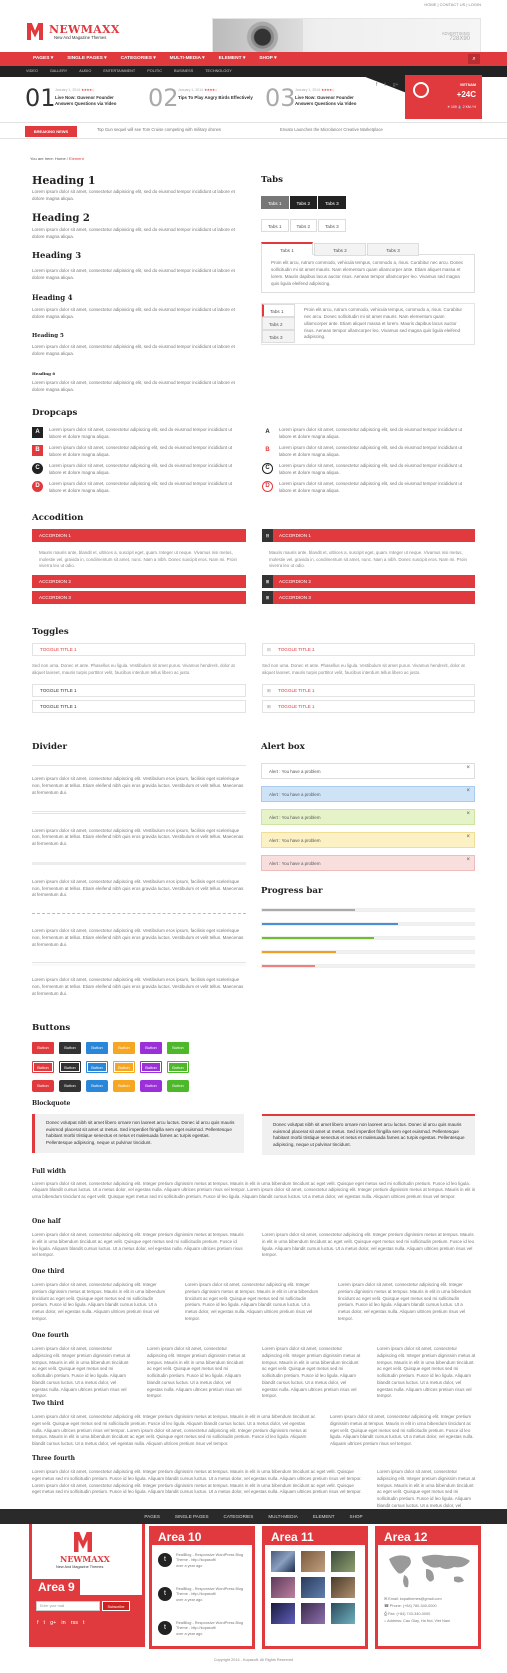 The image size is (507, 1673). I want to click on accordion-item: ACCORDION 3, so click(139, 597).